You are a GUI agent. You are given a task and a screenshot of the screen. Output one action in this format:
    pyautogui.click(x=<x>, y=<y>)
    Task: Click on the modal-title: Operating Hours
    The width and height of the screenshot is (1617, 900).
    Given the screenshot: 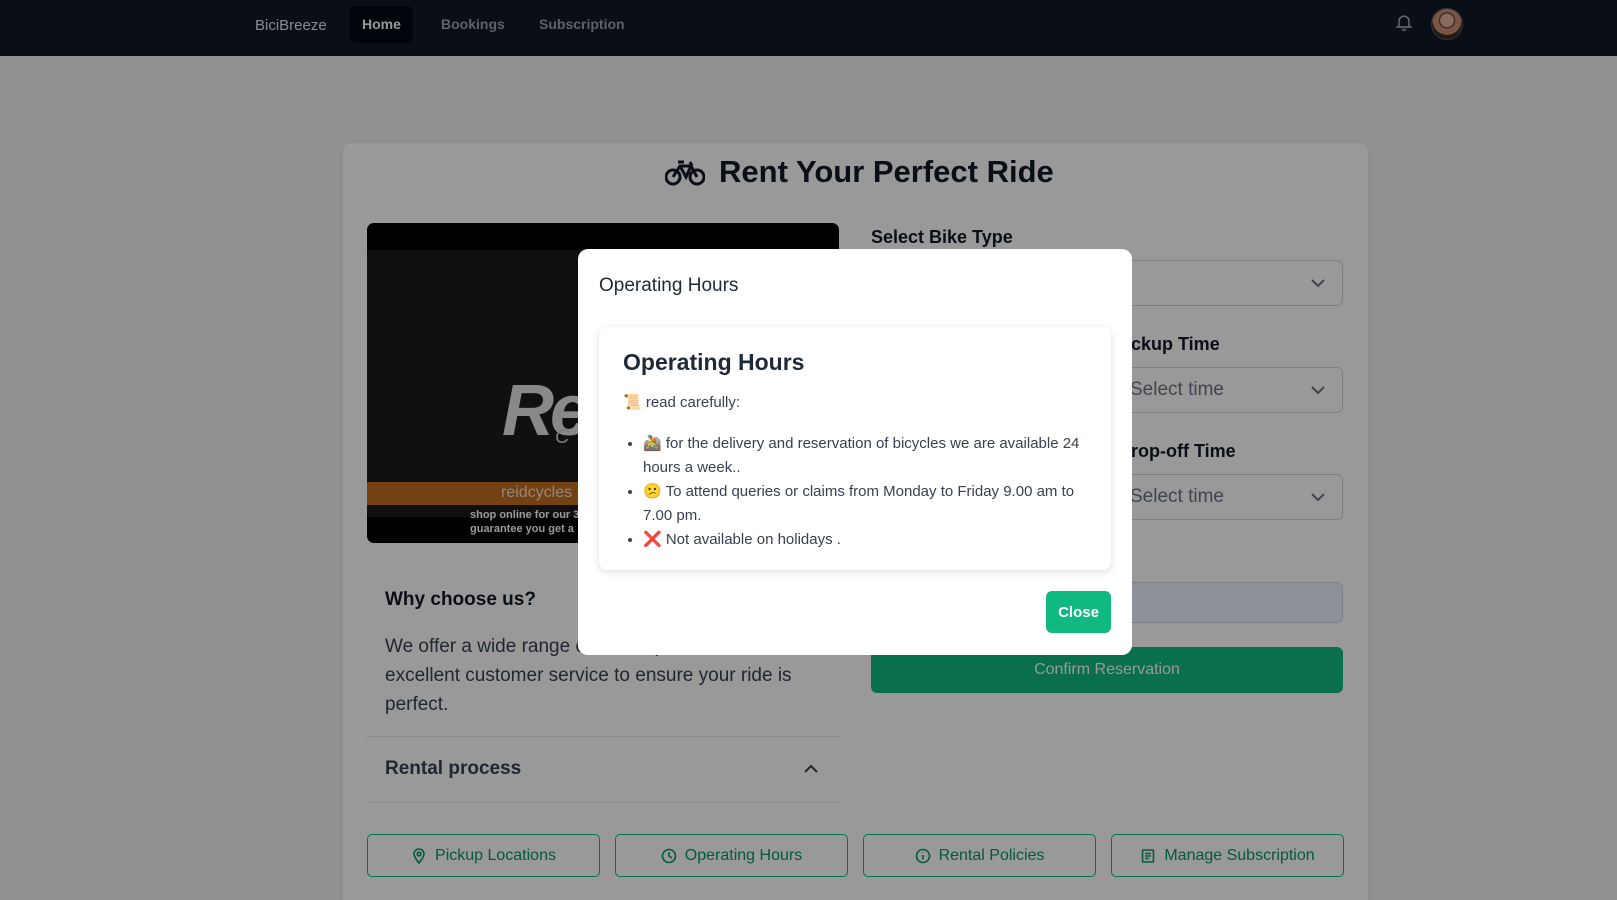 What is the action you would take?
    pyautogui.click(x=669, y=285)
    